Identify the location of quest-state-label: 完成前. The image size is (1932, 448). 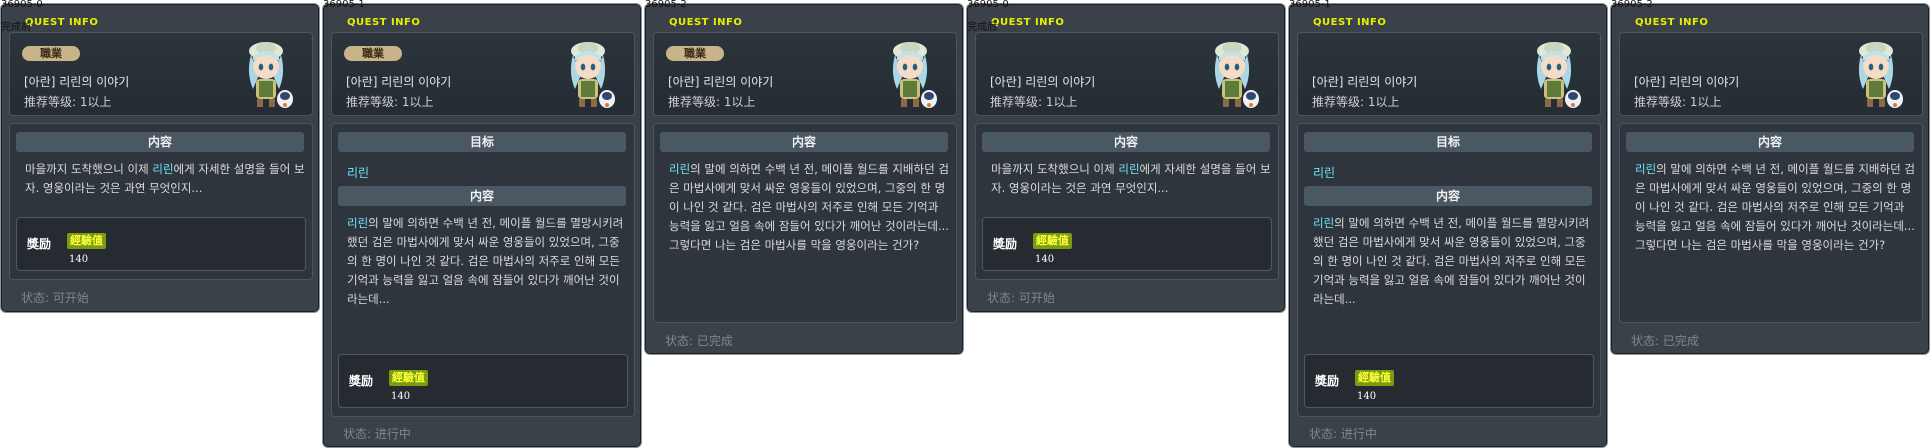
(16, 27).